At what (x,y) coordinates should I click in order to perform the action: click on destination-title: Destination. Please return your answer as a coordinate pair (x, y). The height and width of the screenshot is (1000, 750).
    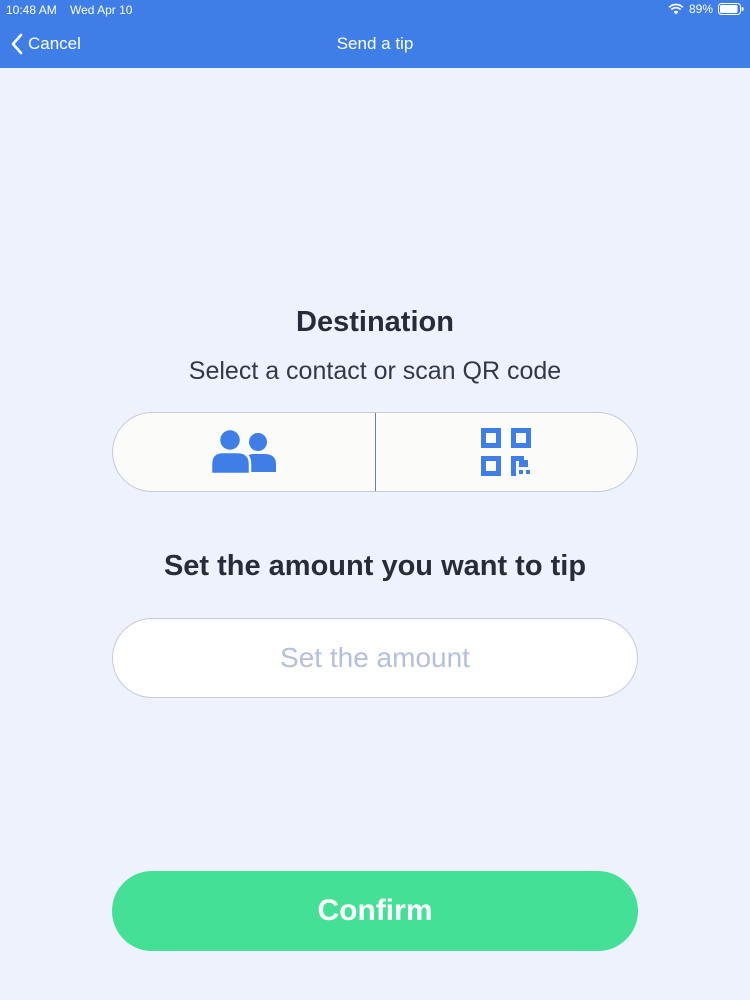
    Looking at the image, I should click on (375, 322).